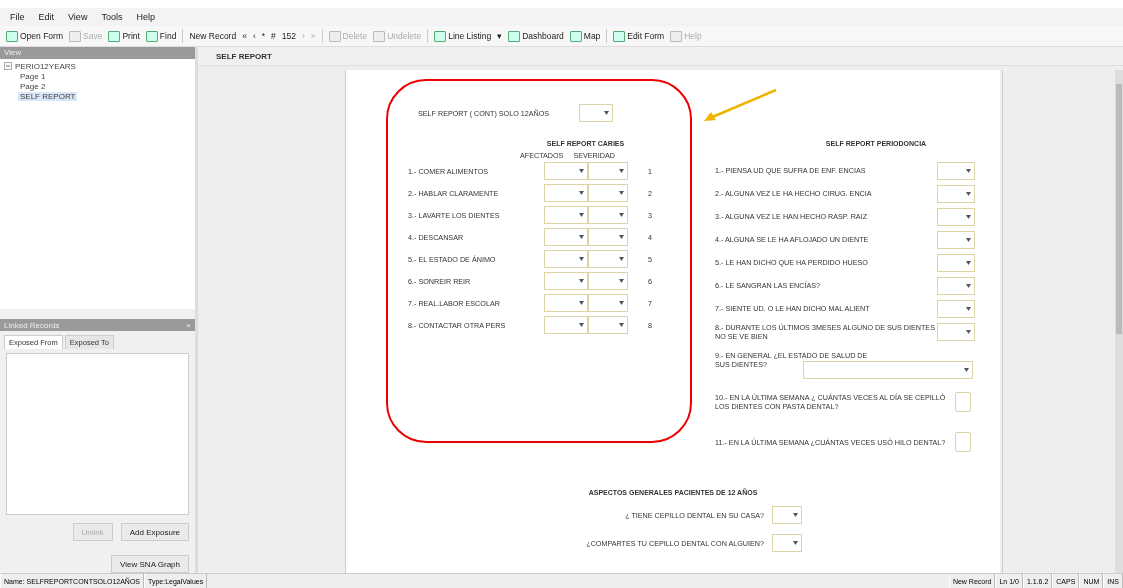 This screenshot has width=1123, height=588. I want to click on scrollbar, so click(1119, 321).